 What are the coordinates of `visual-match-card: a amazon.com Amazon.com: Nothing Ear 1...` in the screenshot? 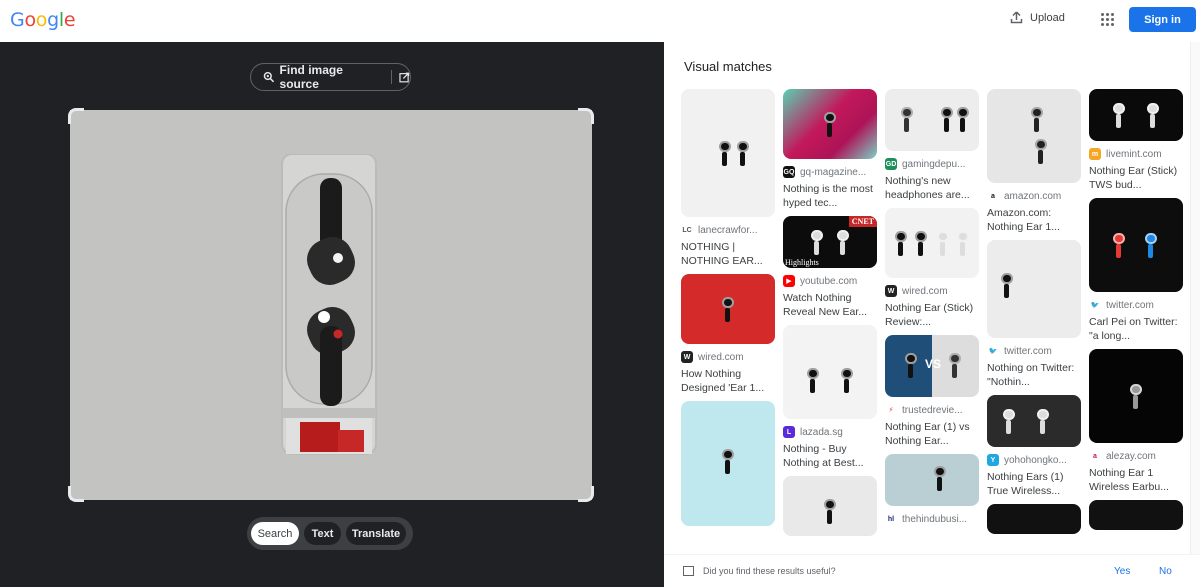 It's located at (1034, 161).